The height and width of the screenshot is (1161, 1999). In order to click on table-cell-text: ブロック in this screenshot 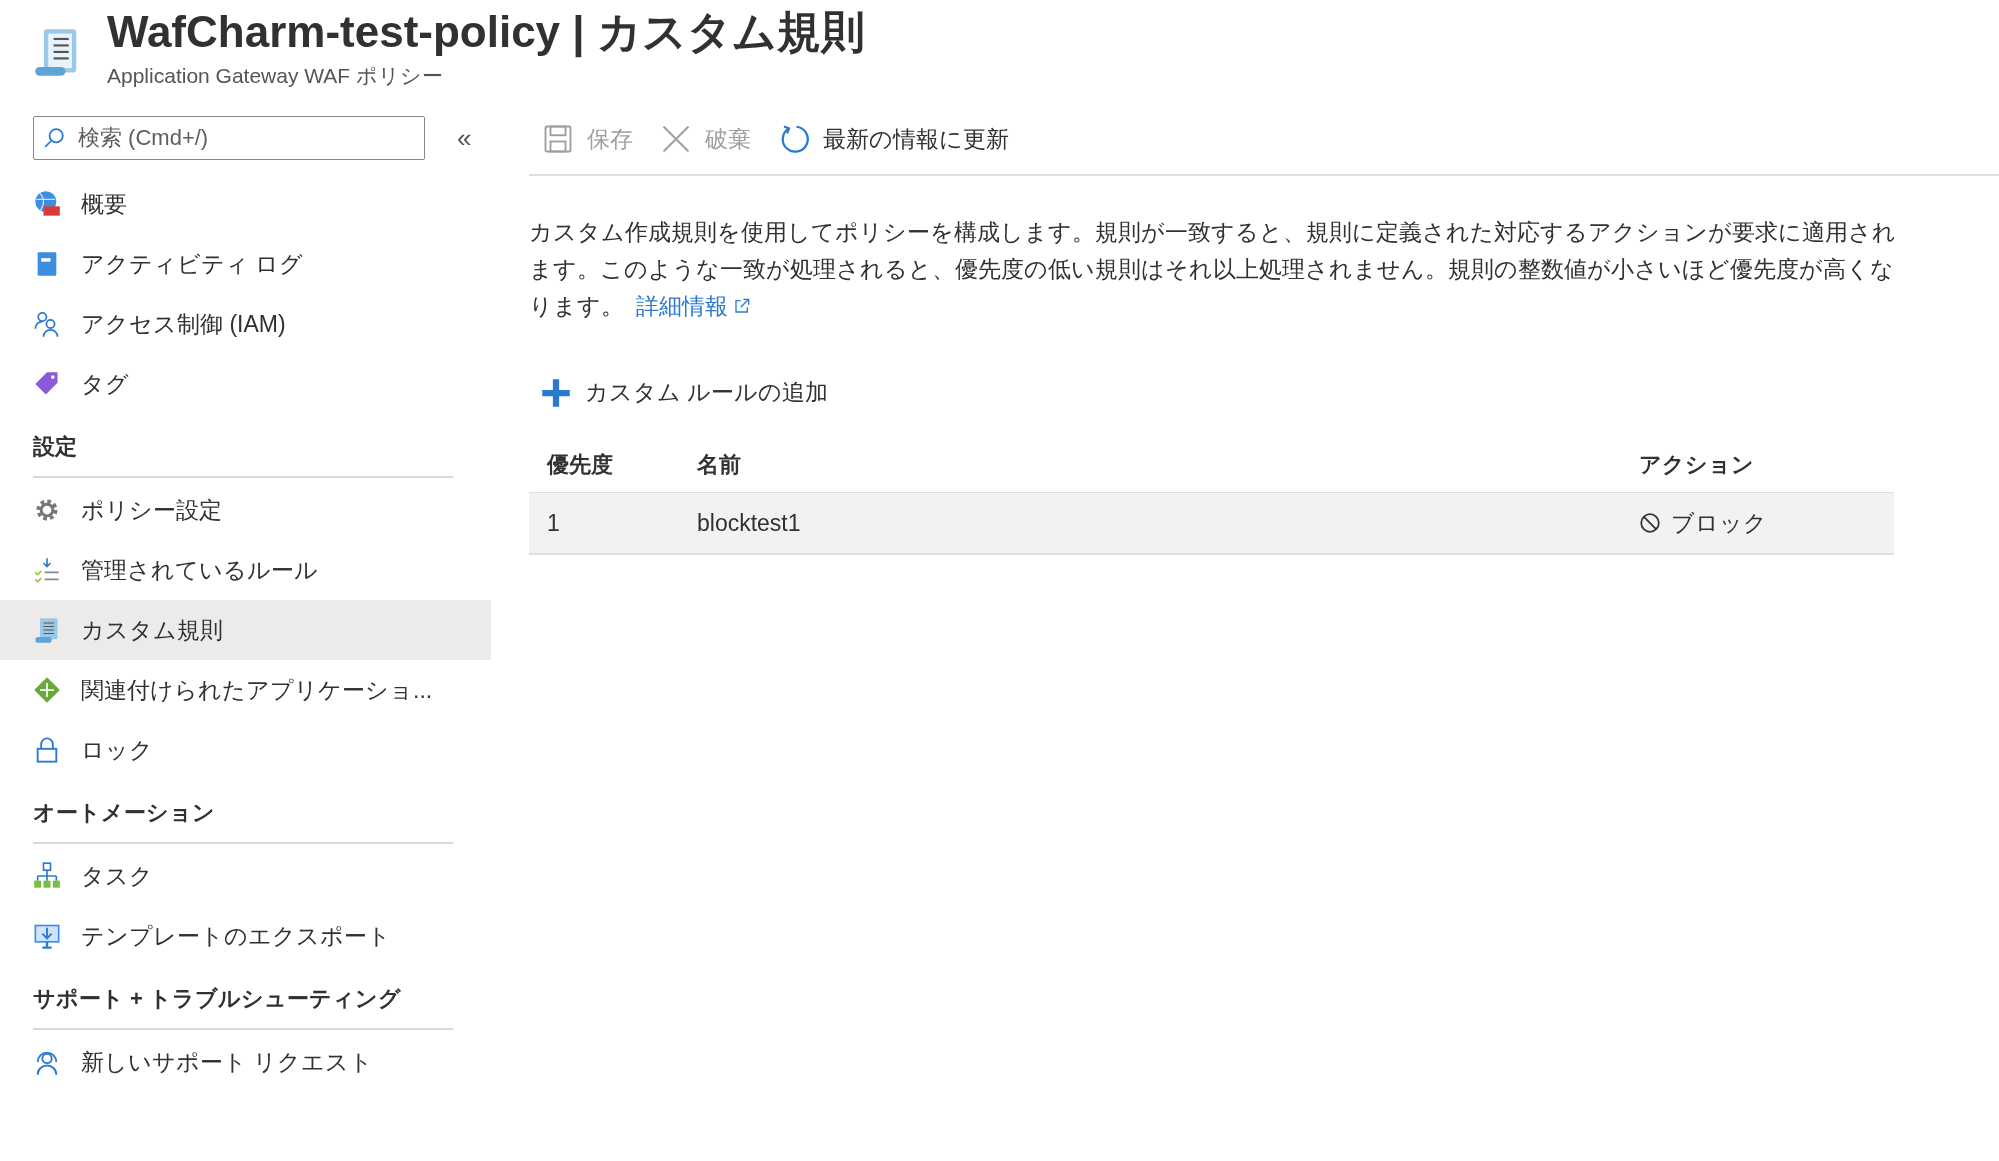, I will do `click(1719, 523)`.